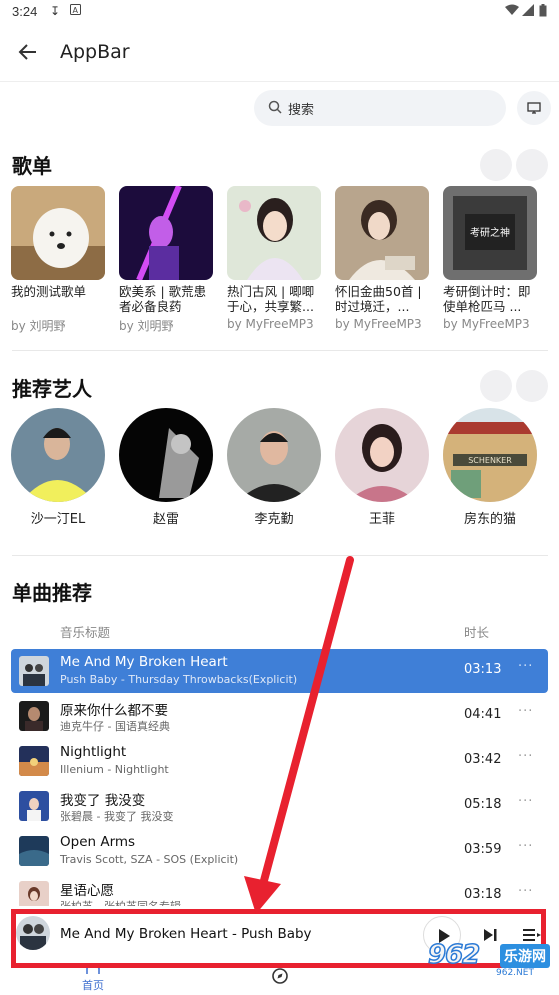 This screenshot has width=559, height=995. Describe the element at coordinates (454, 955) in the screenshot. I see `watermark-number: 962` at that location.